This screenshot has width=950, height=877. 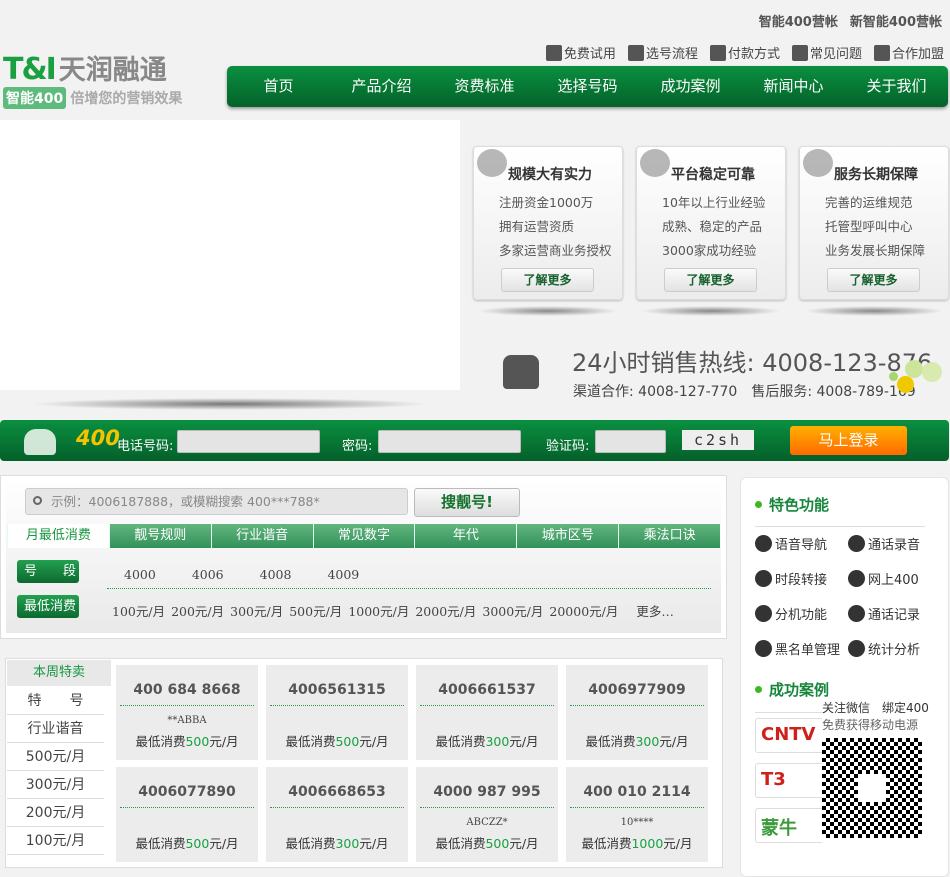 What do you see at coordinates (848, 440) in the screenshot?
I see `login-button: 马上登录` at bounding box center [848, 440].